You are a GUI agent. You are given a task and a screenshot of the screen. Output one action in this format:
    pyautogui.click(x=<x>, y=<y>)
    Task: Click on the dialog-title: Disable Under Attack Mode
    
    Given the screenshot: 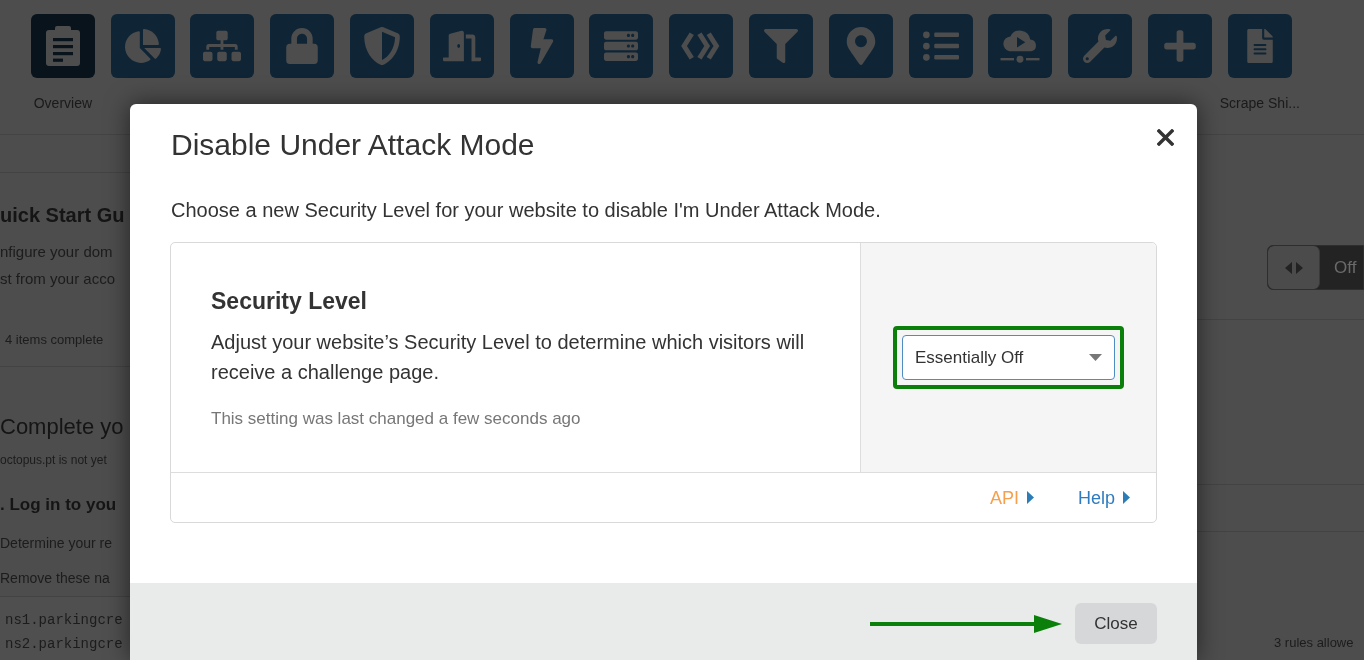 What is the action you would take?
    pyautogui.click(x=353, y=145)
    